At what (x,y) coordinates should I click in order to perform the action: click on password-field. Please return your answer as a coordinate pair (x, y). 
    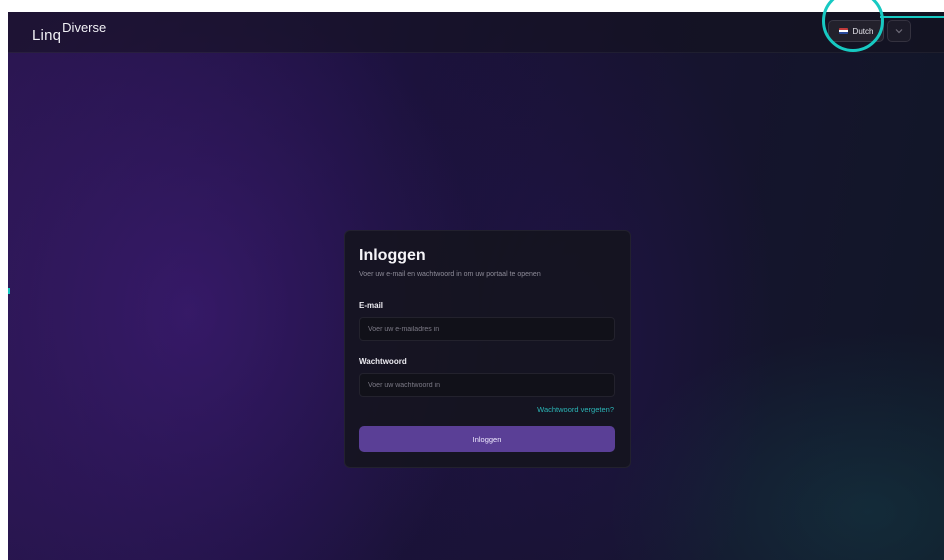
    Looking at the image, I should click on (487, 385).